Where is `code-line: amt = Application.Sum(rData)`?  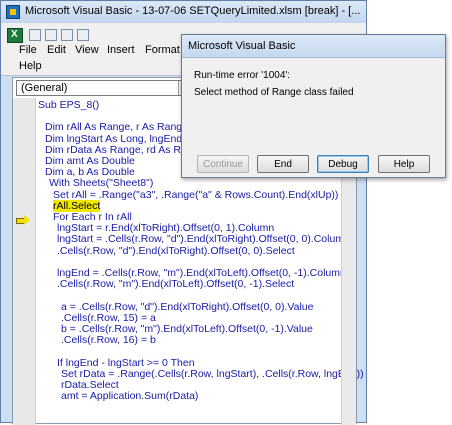
code-line: amt = Application.Sum(rData) is located at coordinates (129, 396).